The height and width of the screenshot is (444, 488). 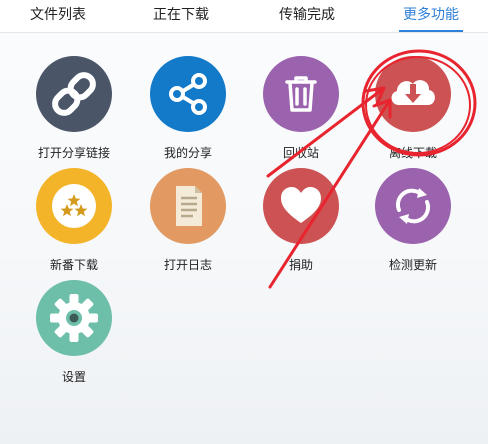 I want to click on tab-label: 文件列表, so click(x=58, y=15).